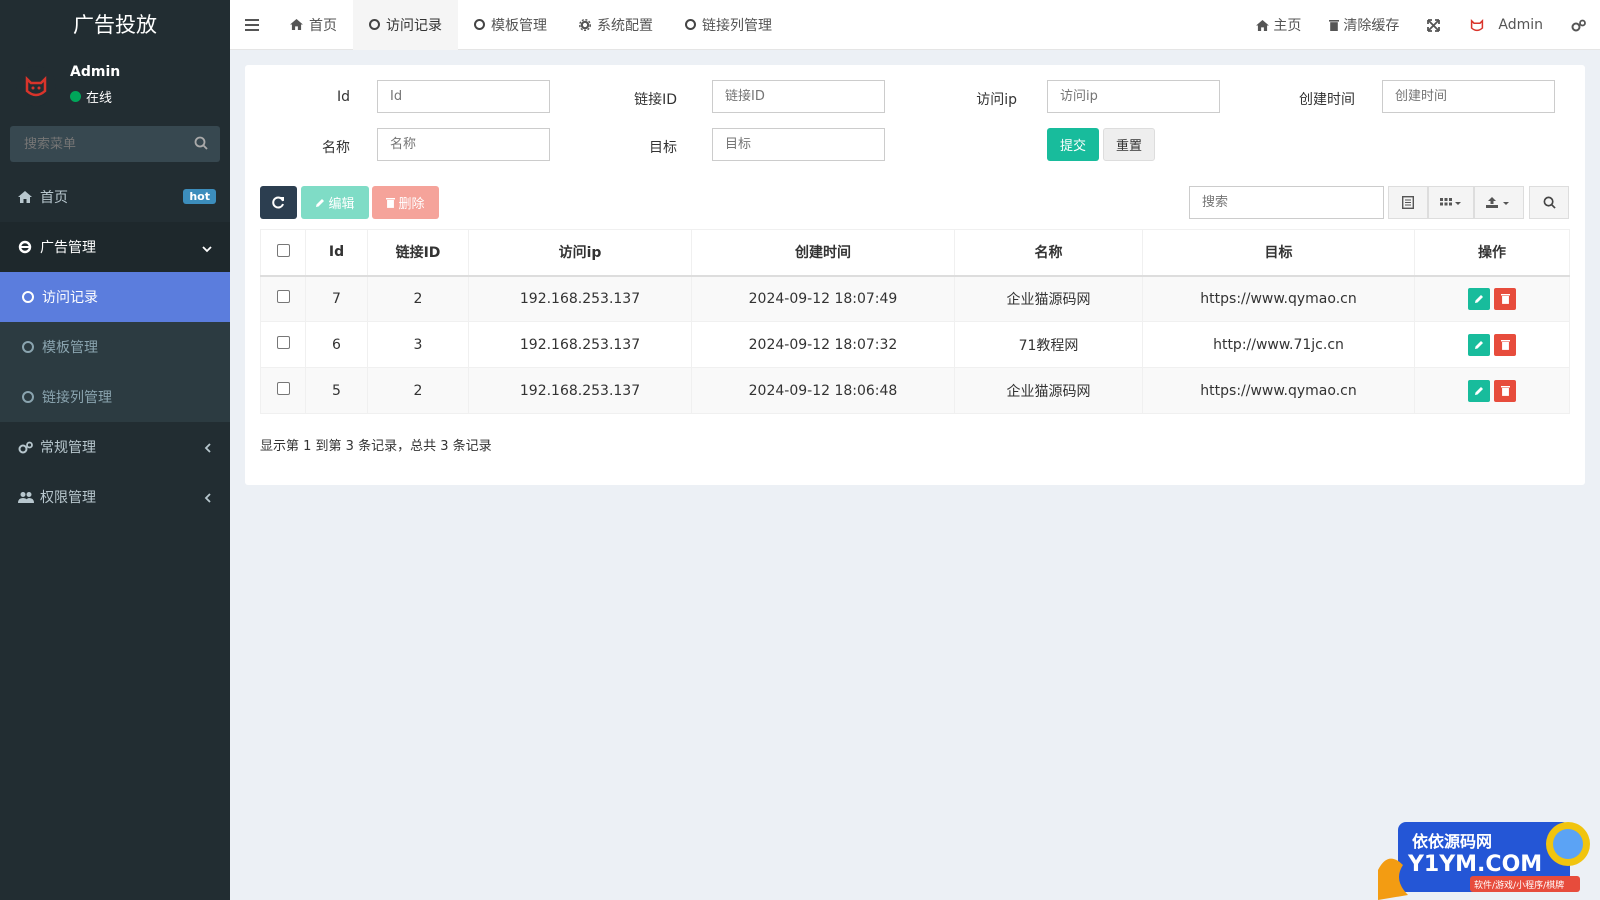 The height and width of the screenshot is (900, 1600). Describe the element at coordinates (336, 390) in the screenshot. I see `cell-id: 5` at that location.